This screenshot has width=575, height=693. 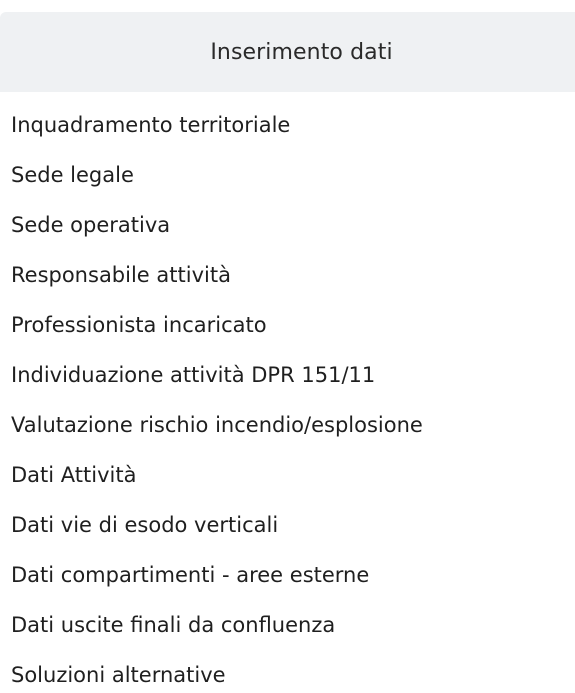 I want to click on panel-title: Inserimento dati, so click(x=301, y=52).